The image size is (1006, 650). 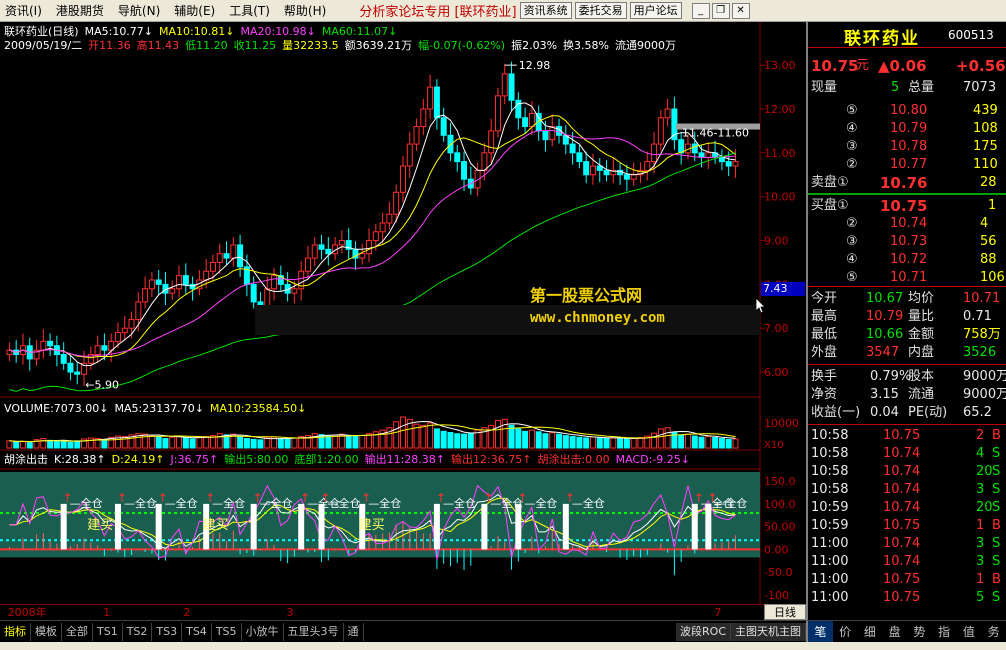 What do you see at coordinates (380, 515) in the screenshot?
I see `indicator-band` at bounding box center [380, 515].